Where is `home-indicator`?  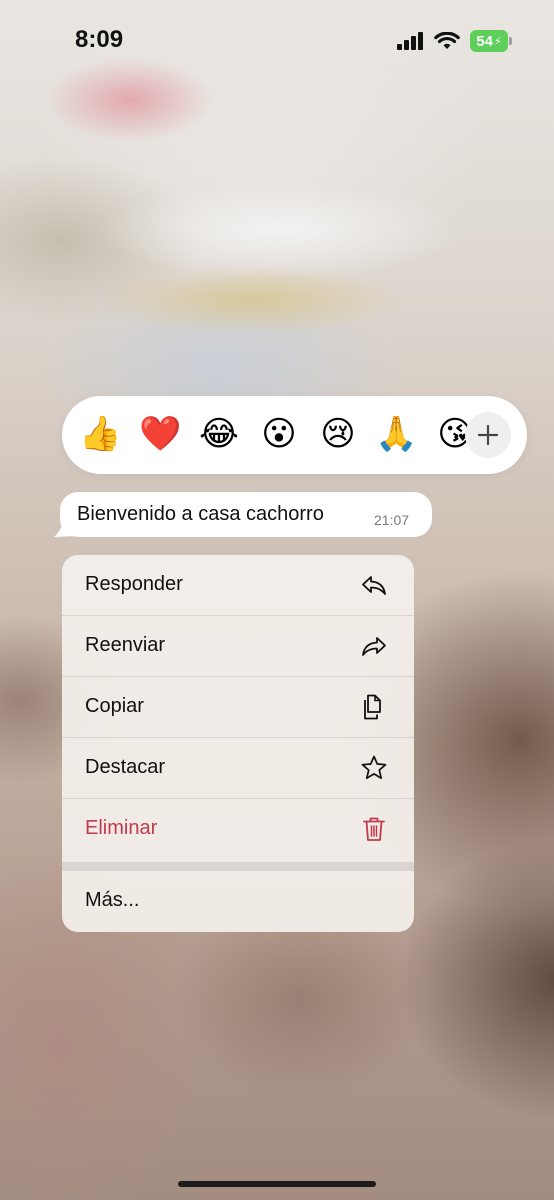
home-indicator is located at coordinates (277, 1184).